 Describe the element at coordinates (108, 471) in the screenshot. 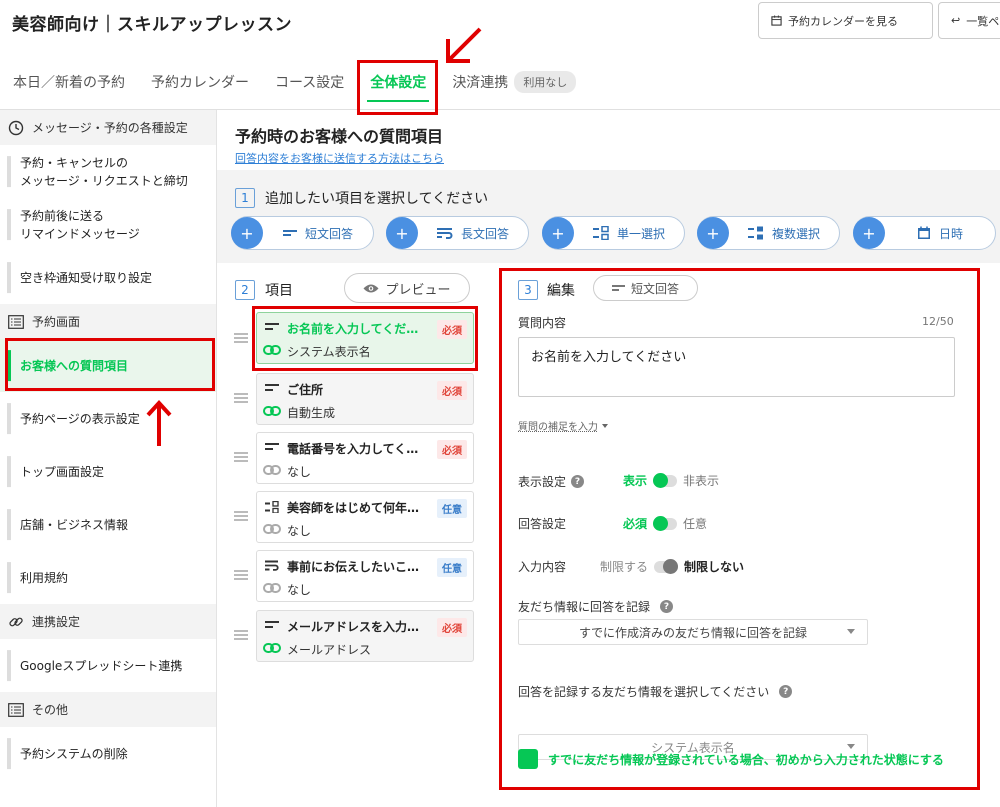

I see `sidebar-item-top-screen: トップ画面設定` at that location.